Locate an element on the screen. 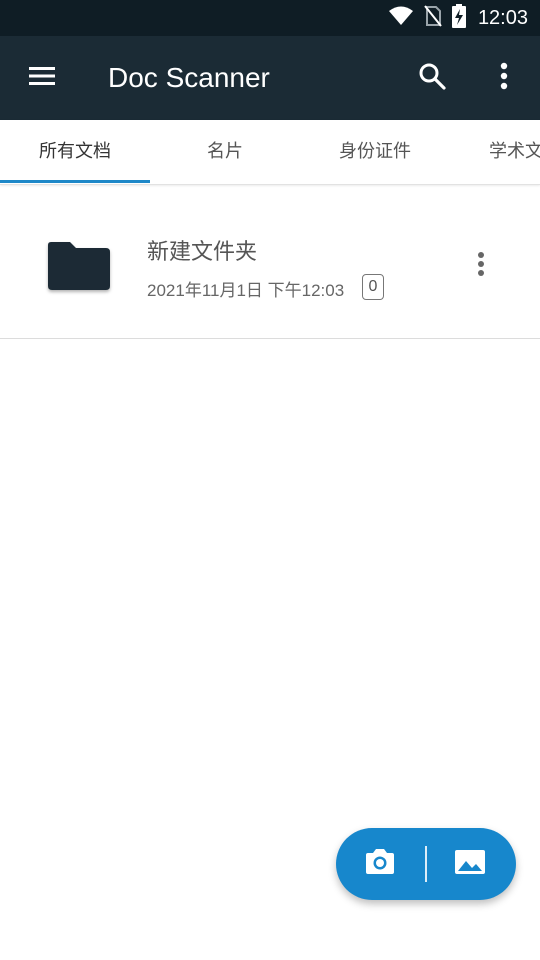 The height and width of the screenshot is (960, 540). tab-indicator is located at coordinates (75, 181).